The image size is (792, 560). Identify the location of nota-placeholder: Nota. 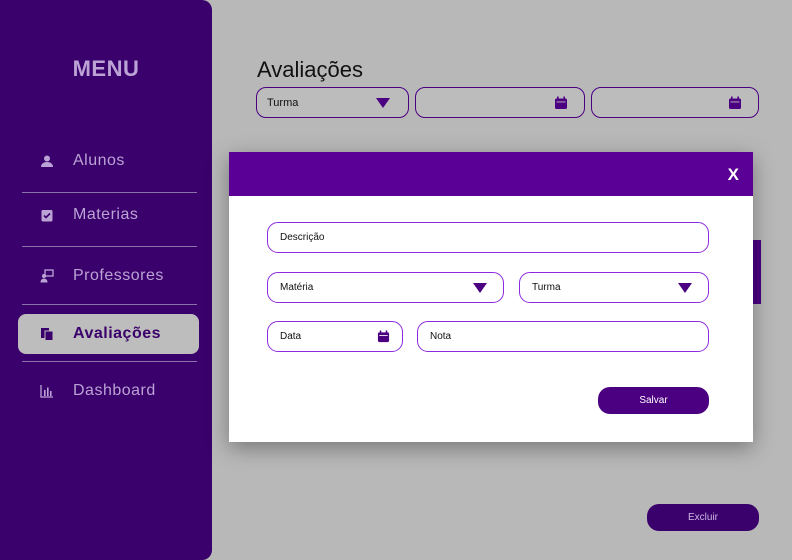
(441, 336).